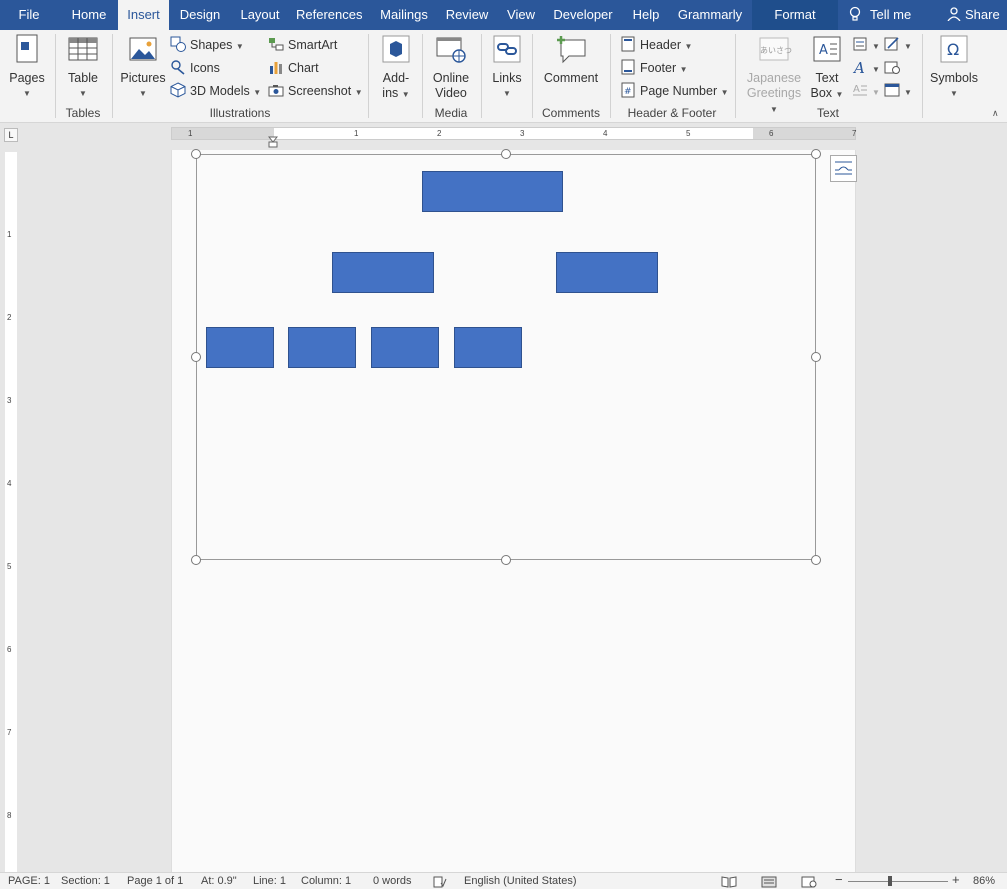 The image size is (1007, 889). Describe the element at coordinates (771, 133) in the screenshot. I see `ruler-number: 6` at that location.